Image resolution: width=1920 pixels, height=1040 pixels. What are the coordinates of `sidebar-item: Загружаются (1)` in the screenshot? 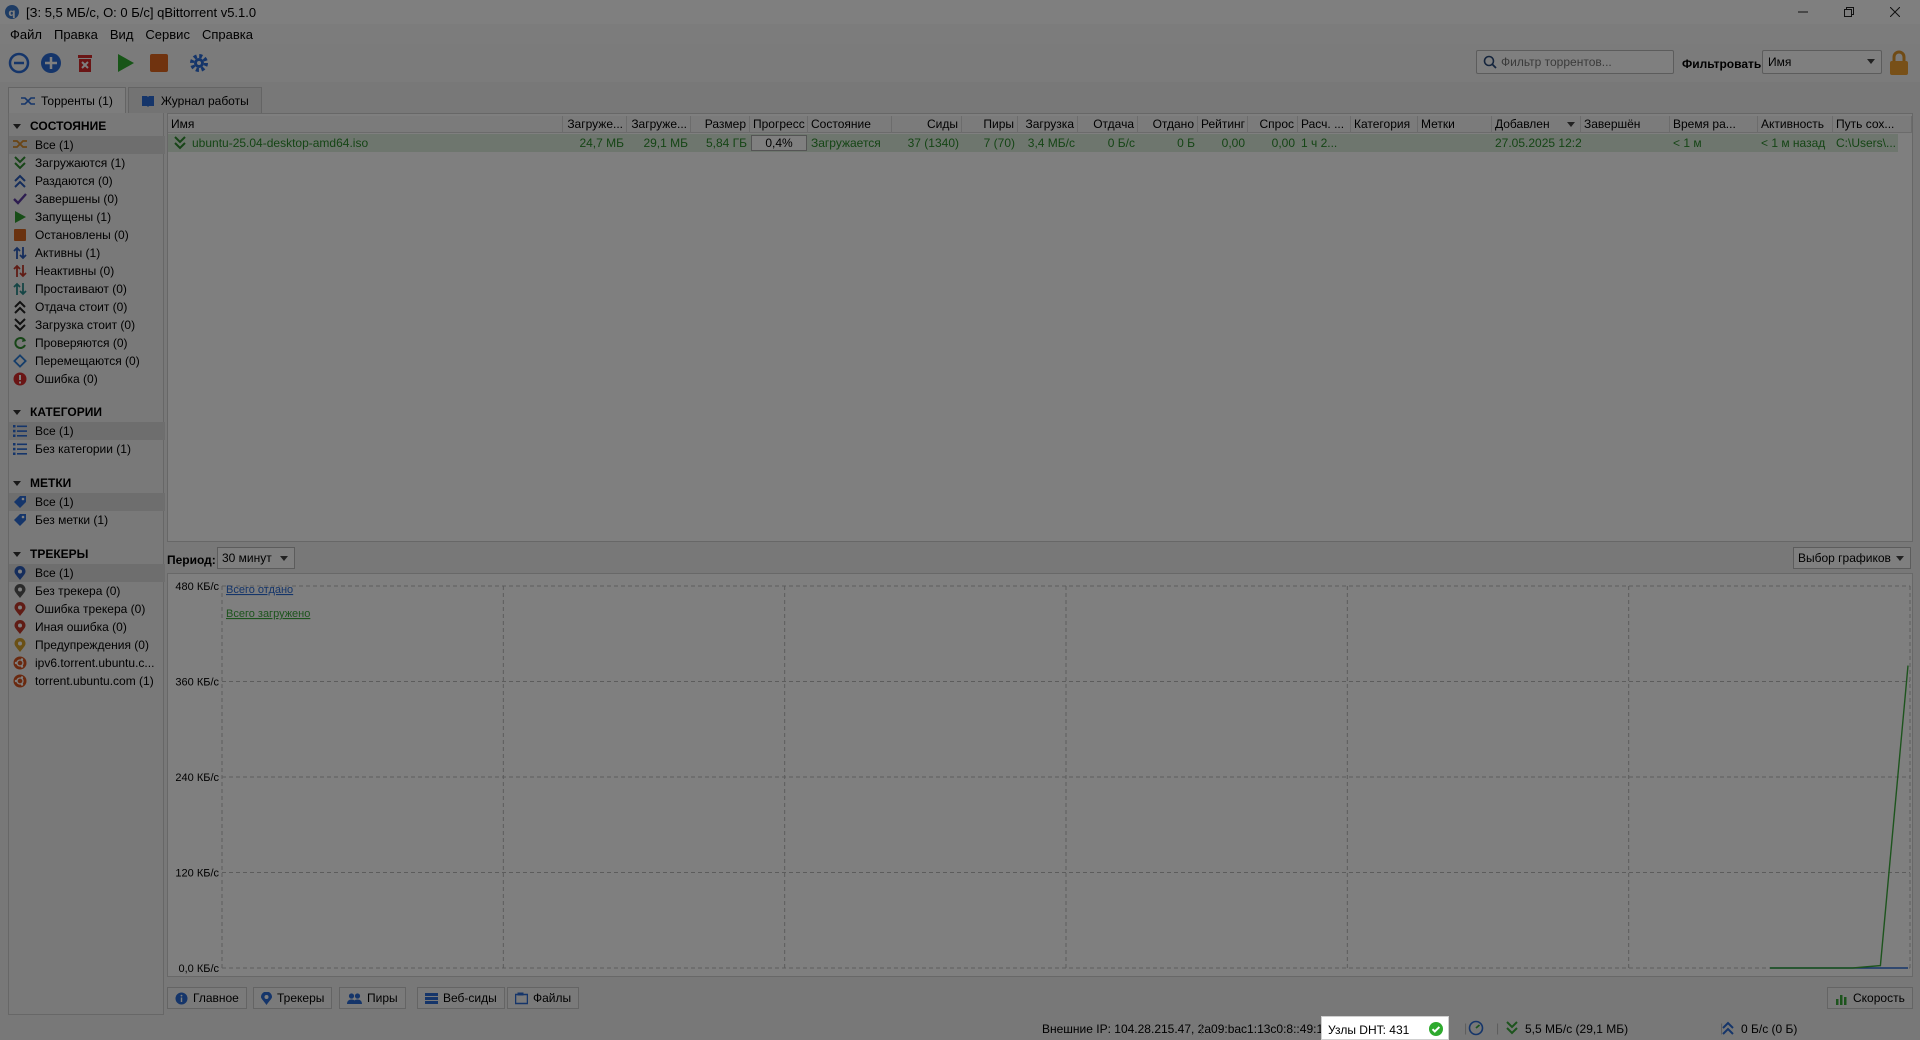 It's located at (87, 163).